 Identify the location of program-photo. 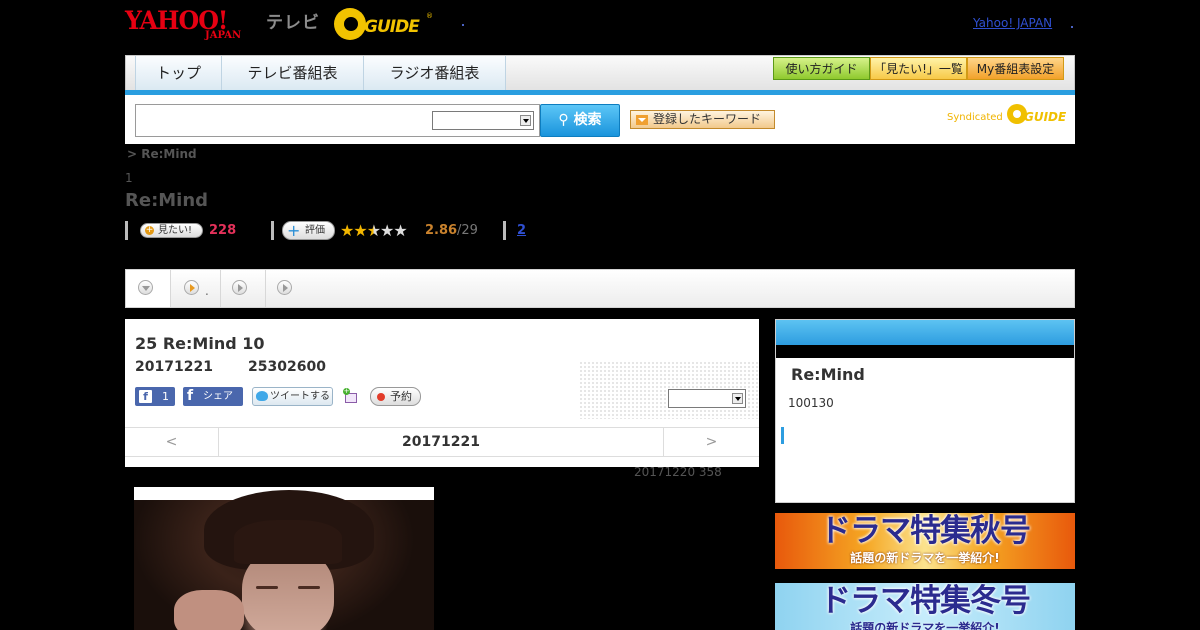
(284, 560).